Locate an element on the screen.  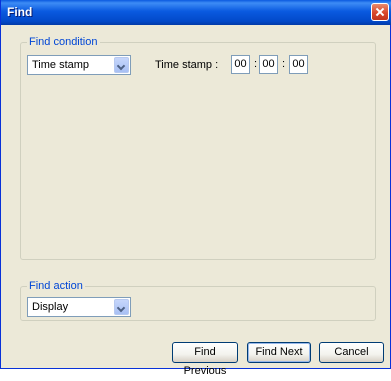
minutes-field: 00 is located at coordinates (268, 64).